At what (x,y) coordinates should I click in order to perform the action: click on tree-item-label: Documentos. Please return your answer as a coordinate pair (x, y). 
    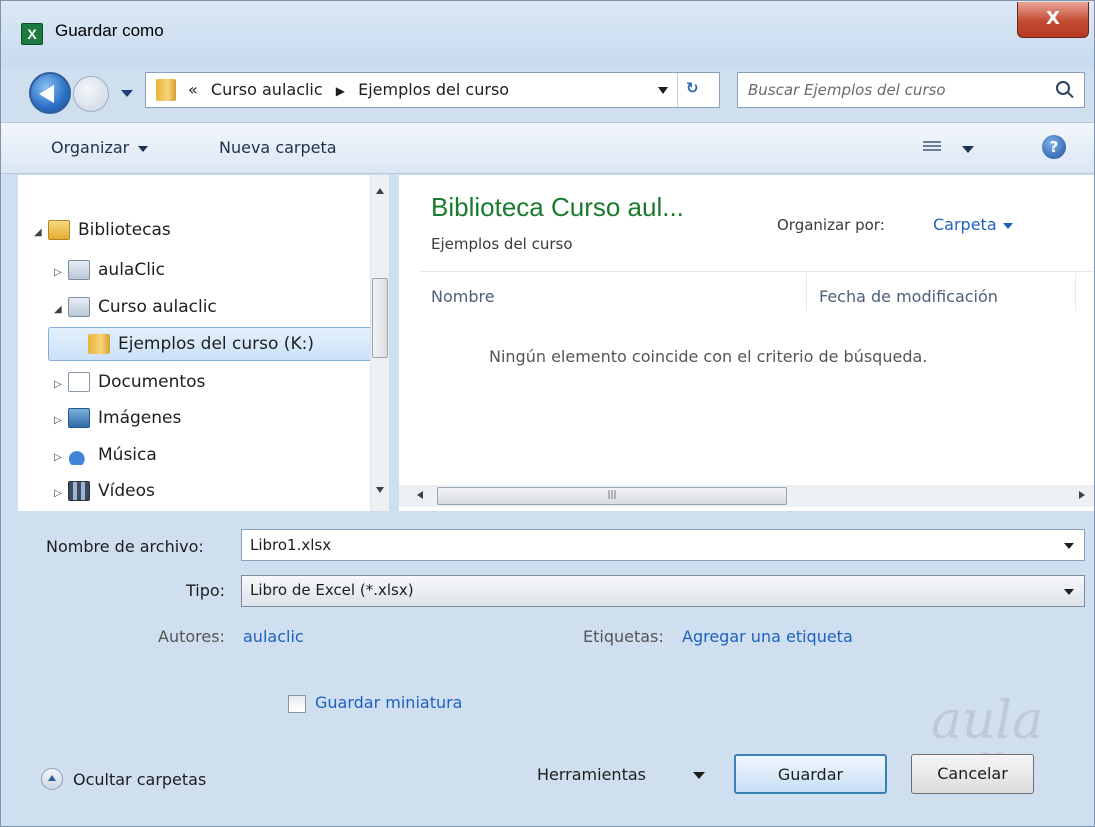
    Looking at the image, I should click on (152, 382).